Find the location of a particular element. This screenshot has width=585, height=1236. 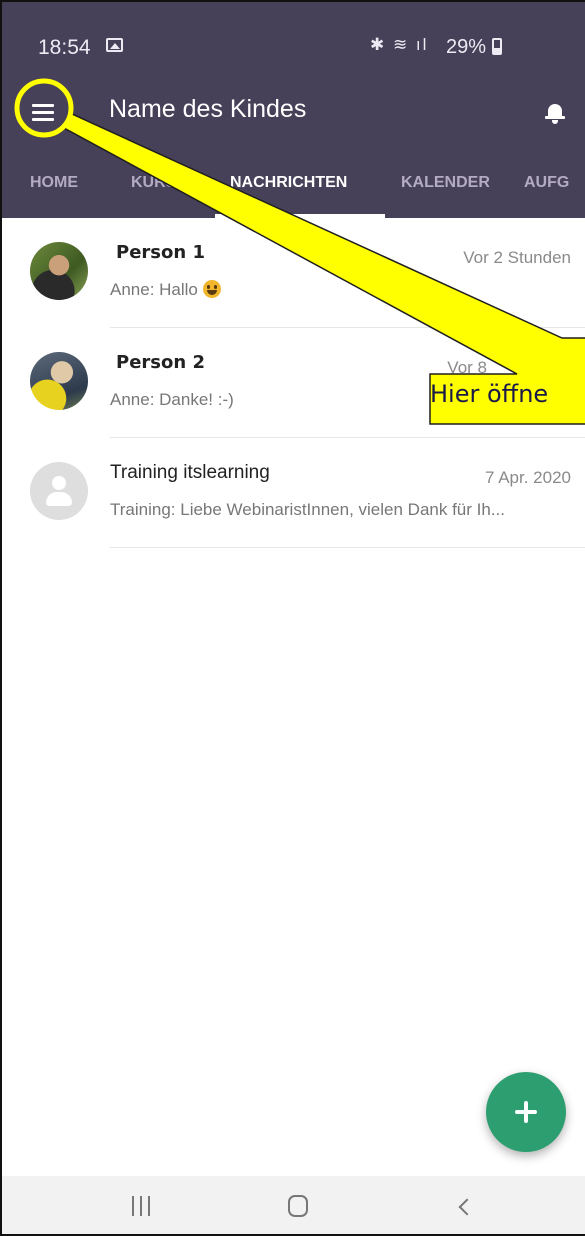

battery-level: 29% is located at coordinates (466, 47).